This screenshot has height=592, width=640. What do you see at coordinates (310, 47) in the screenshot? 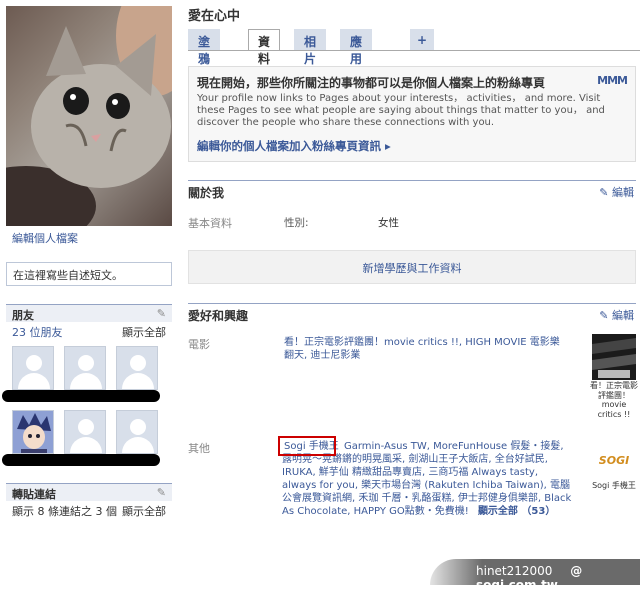
I see `tab-photos: 相片` at bounding box center [310, 47].